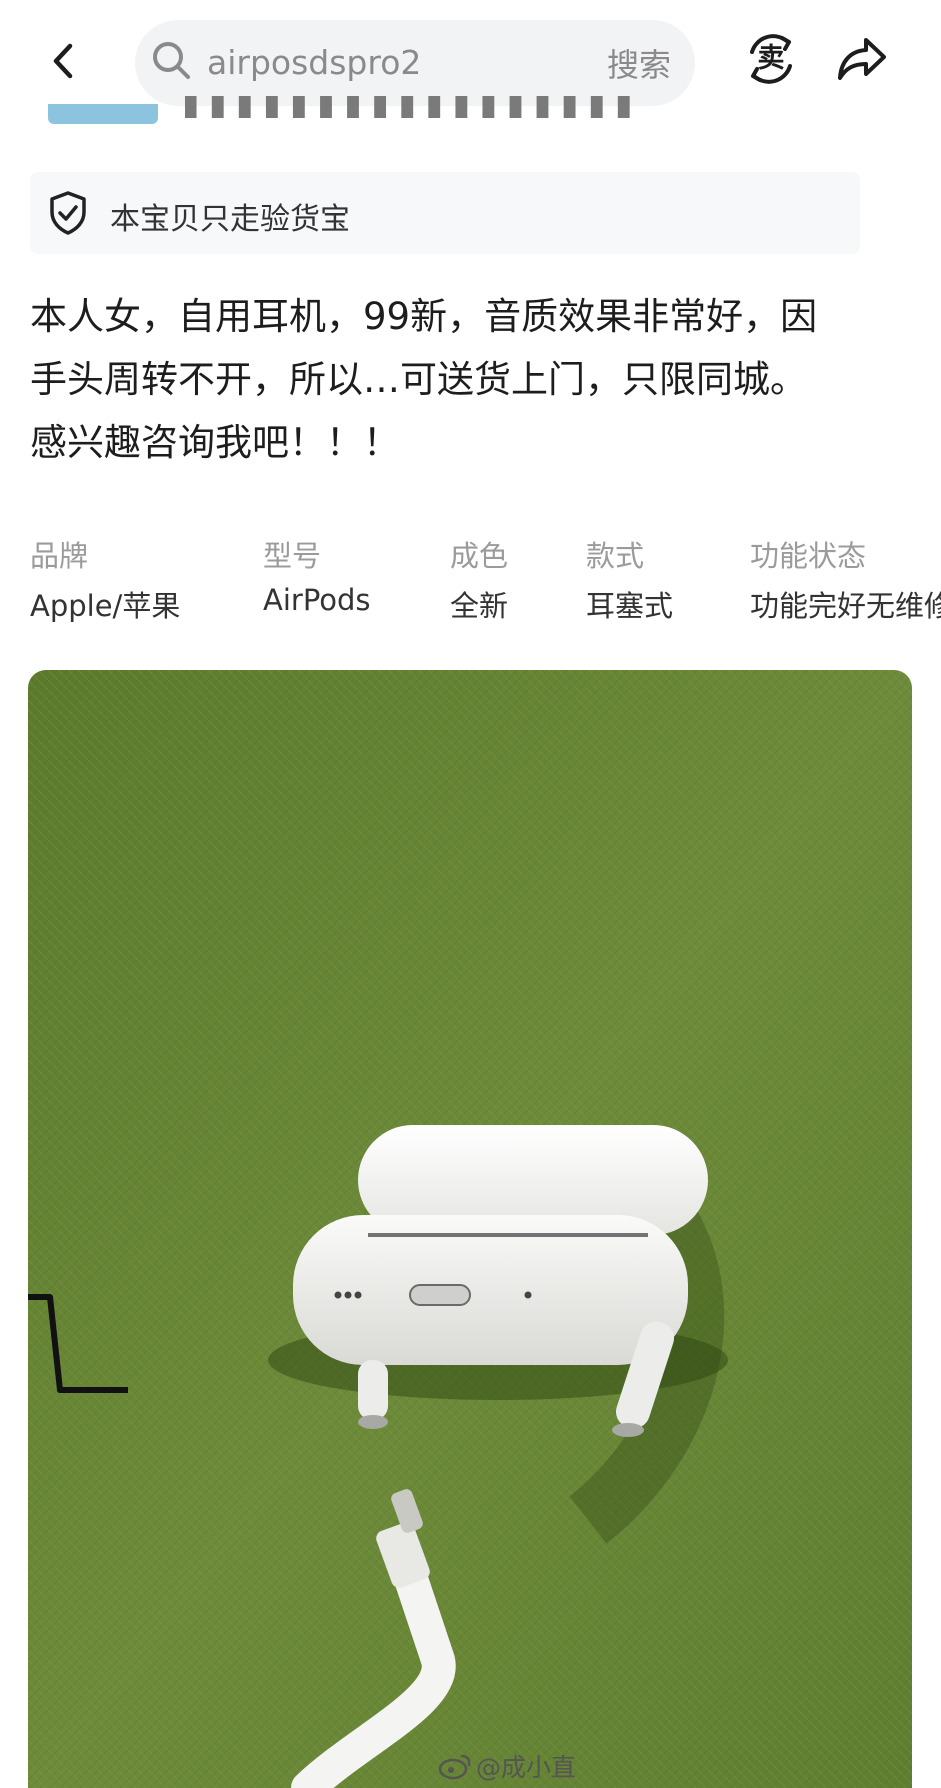 Image resolution: width=941 pixels, height=1788 pixels. I want to click on obscured-text: ▌▌▌▌▌▌▌▌▌▌▌▌▌▌▌▌▌▌, so click(410, 107).